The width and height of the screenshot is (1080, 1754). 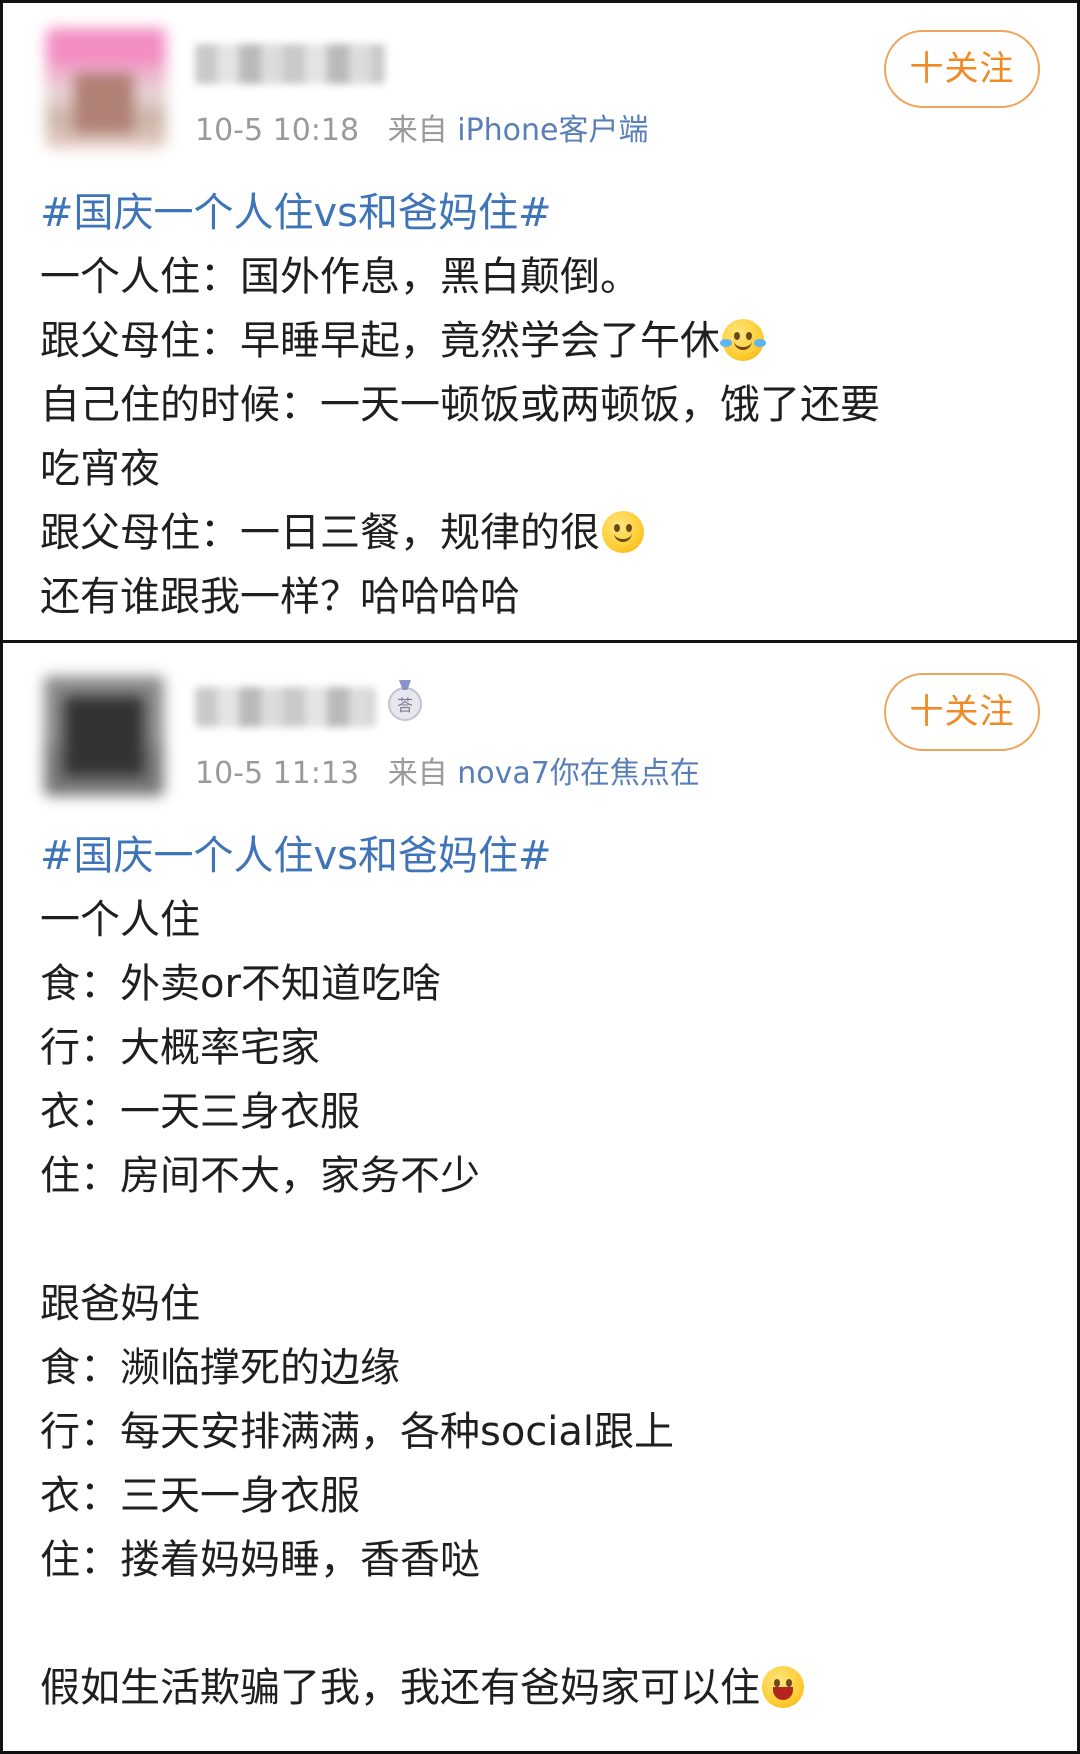 What do you see at coordinates (623, 532) in the screenshot?
I see `smile-emoji` at bounding box center [623, 532].